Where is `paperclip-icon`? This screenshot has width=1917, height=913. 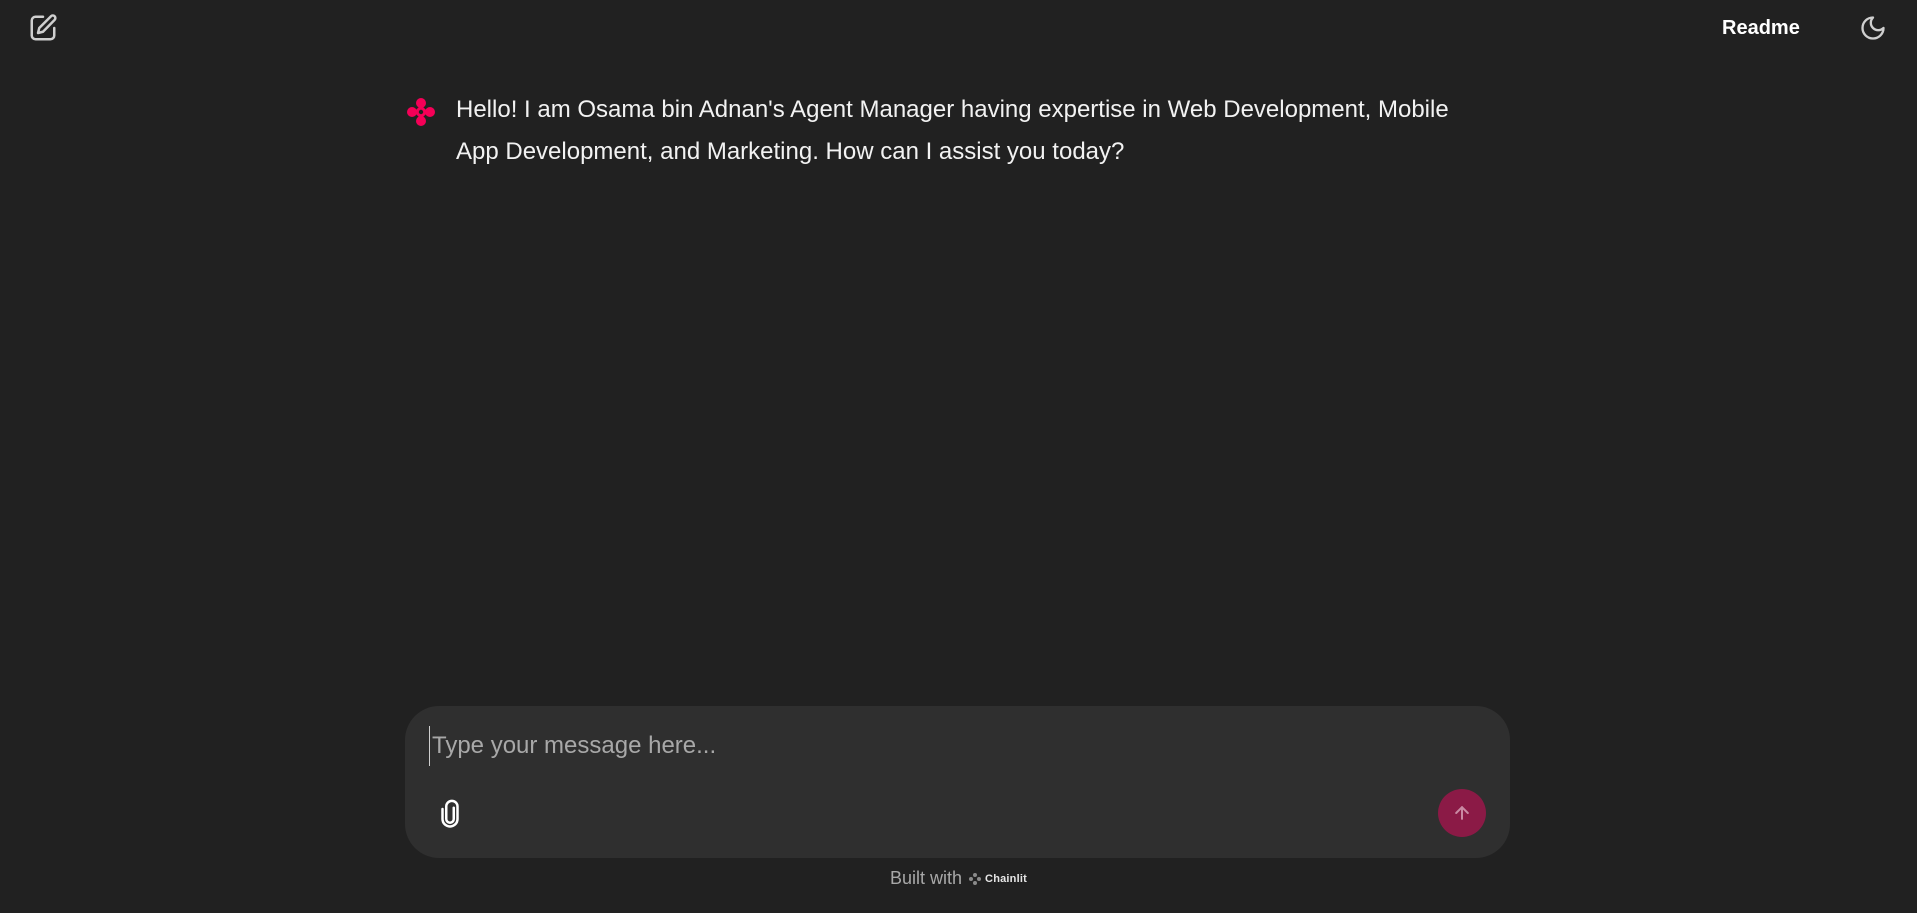 paperclip-icon is located at coordinates (450, 813).